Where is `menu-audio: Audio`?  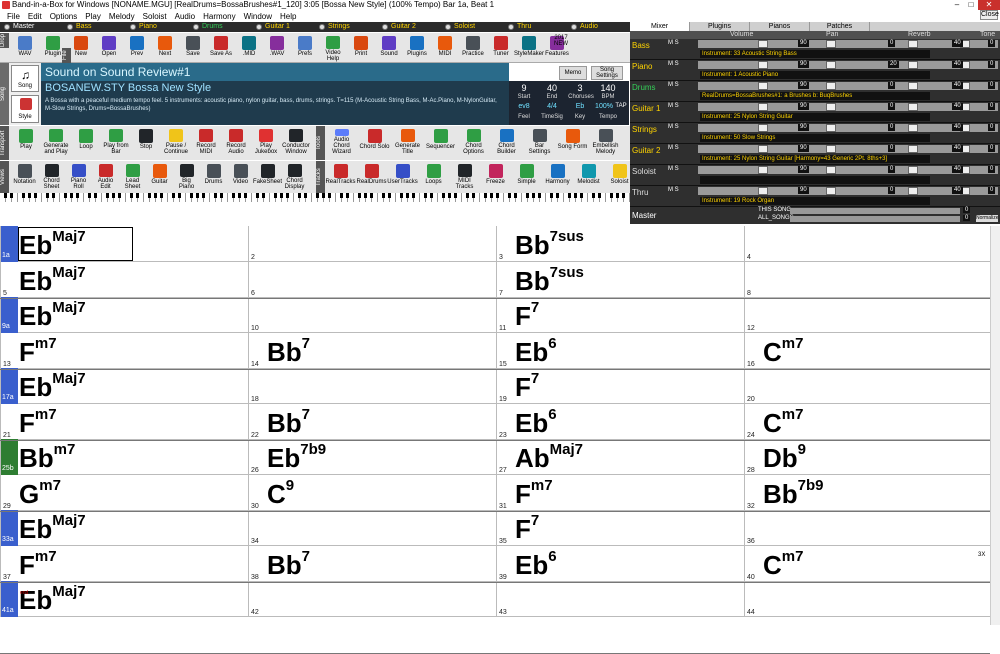
menu-audio: Audio is located at coordinates (185, 16).